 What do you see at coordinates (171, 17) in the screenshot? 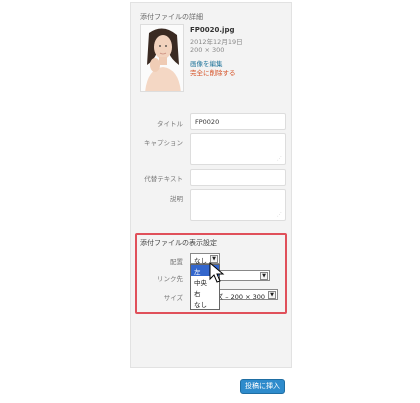
I see `attachment-details-title: 添付ファイルの詳細` at bounding box center [171, 17].